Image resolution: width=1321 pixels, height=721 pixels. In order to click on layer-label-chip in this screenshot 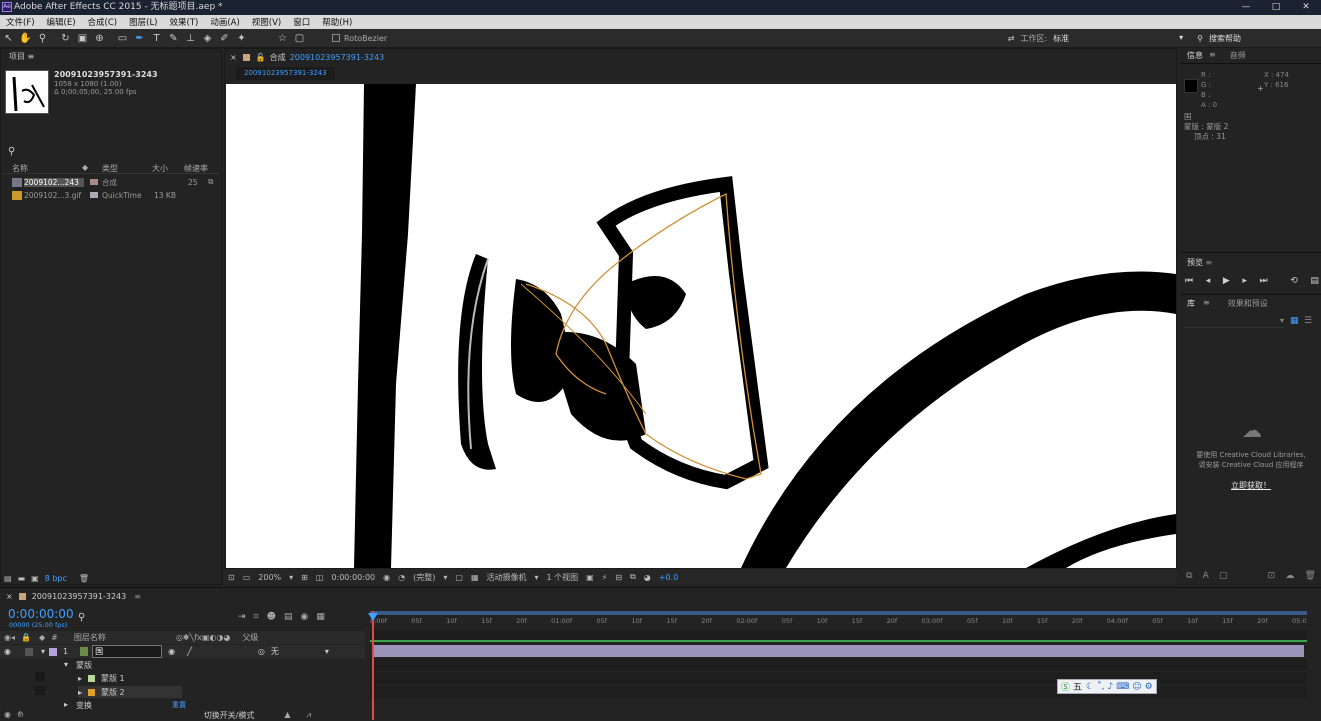, I will do `click(53, 651)`.